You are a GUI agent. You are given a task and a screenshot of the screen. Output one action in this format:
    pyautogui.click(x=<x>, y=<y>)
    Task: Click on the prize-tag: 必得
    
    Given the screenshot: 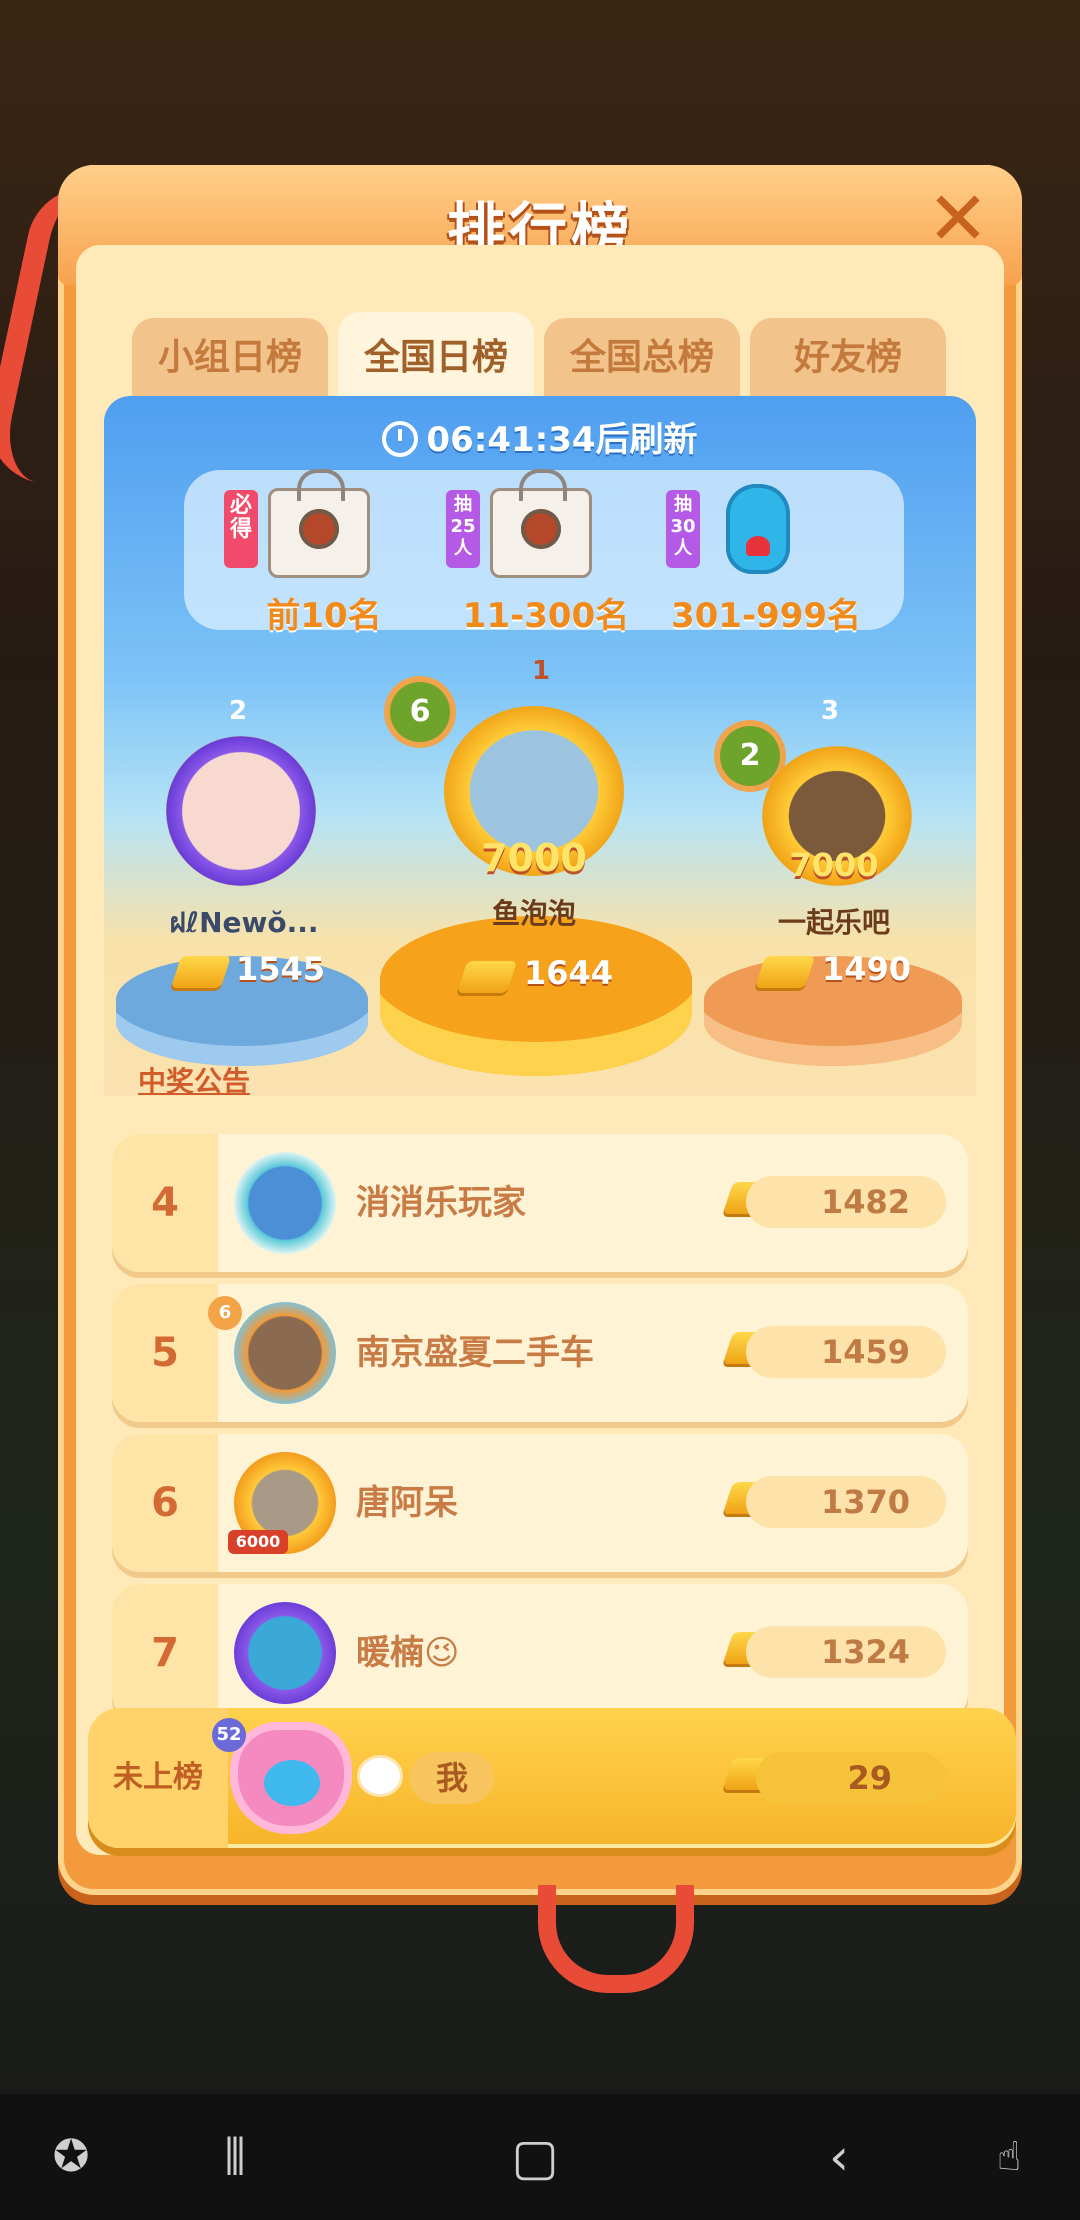 What is the action you would take?
    pyautogui.click(x=241, y=529)
    